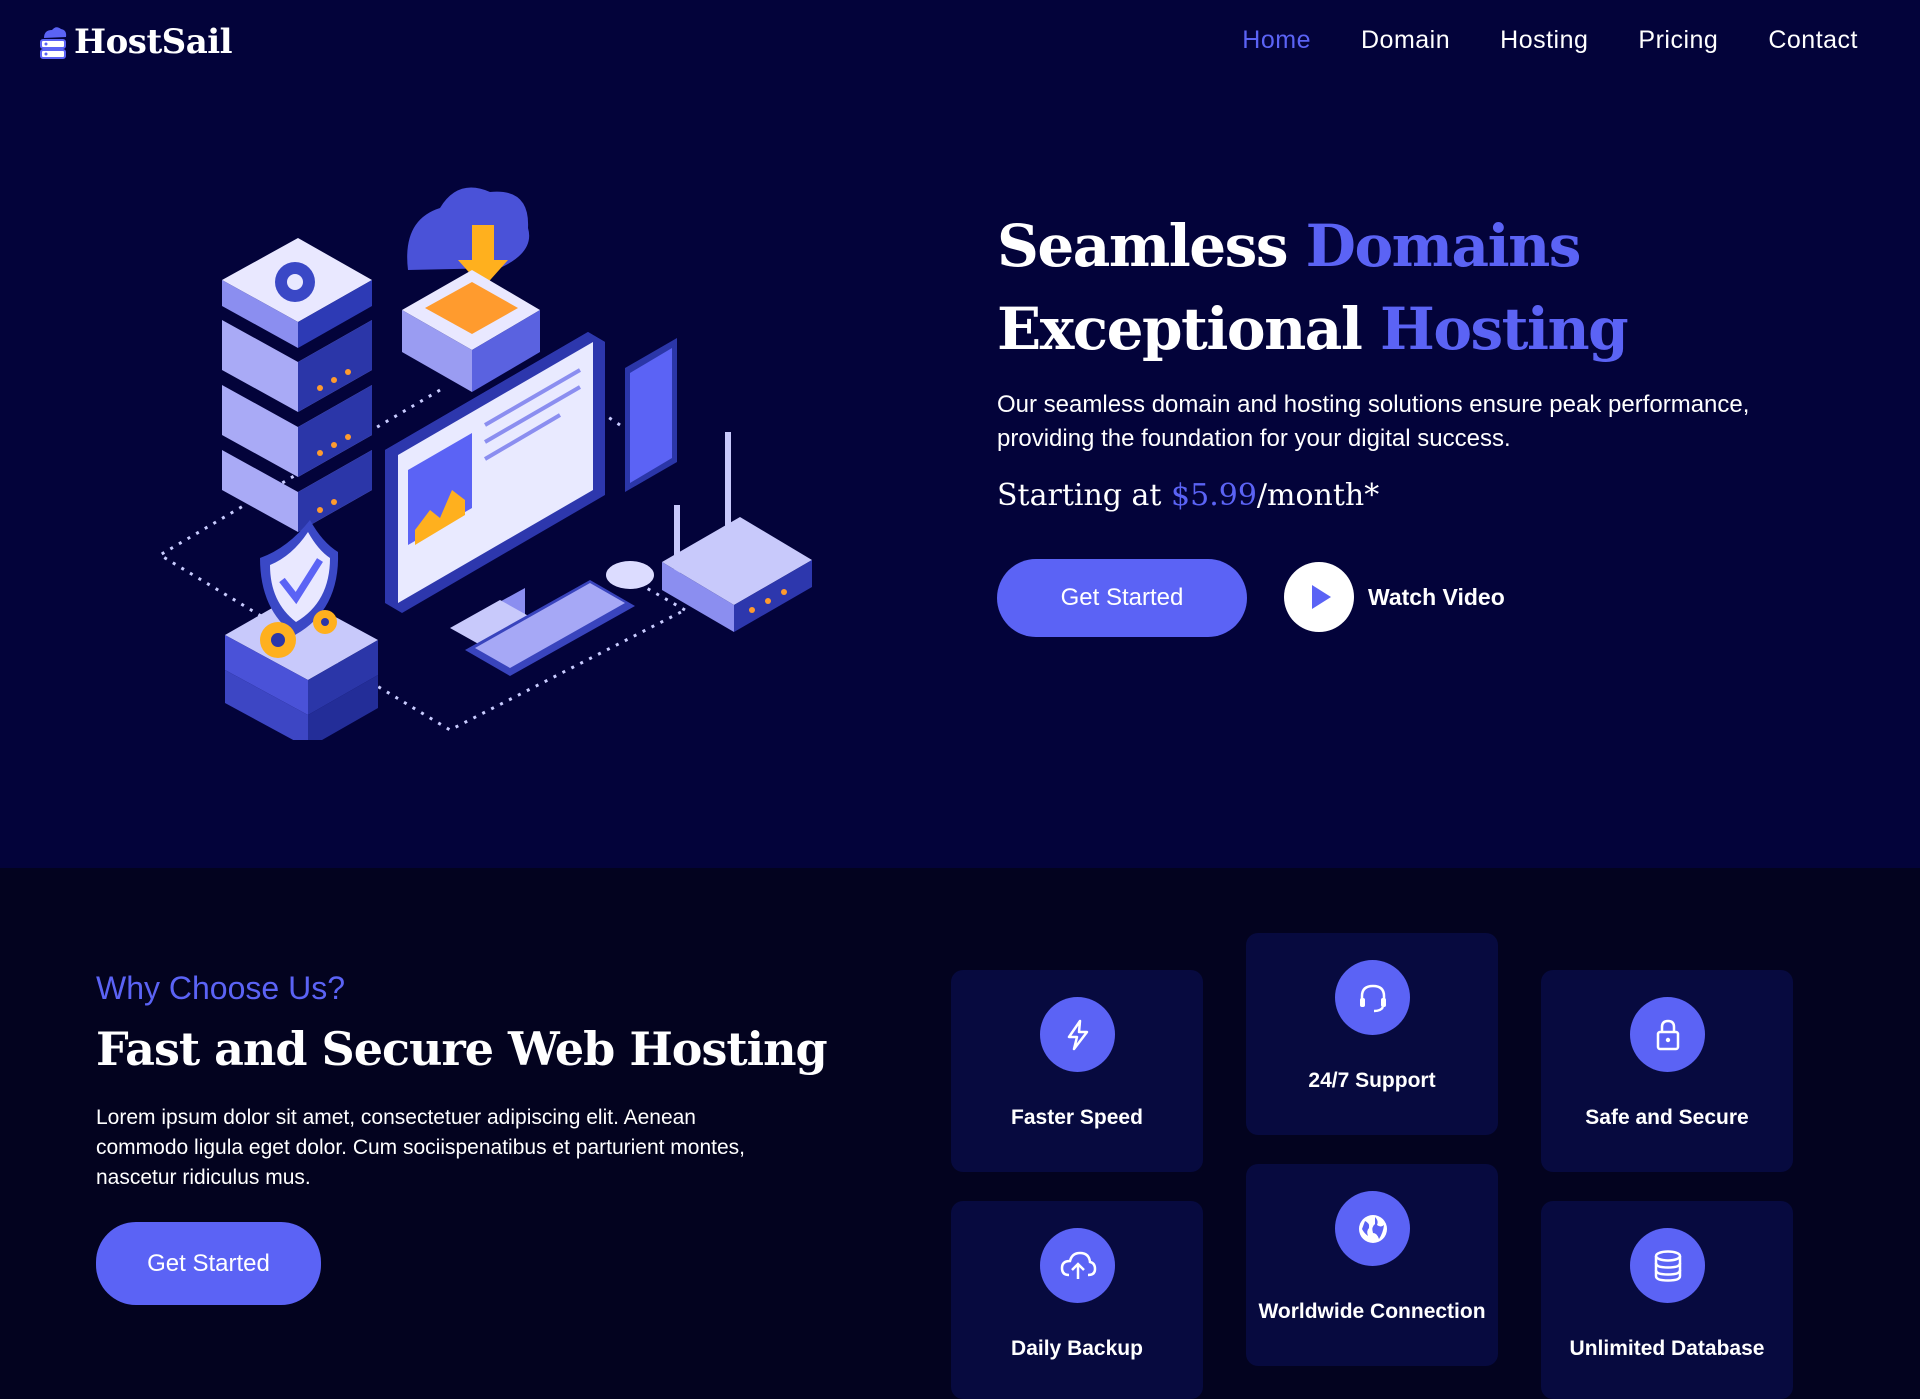 This screenshot has width=1920, height=1399. I want to click on nav-home: Home, so click(1276, 40).